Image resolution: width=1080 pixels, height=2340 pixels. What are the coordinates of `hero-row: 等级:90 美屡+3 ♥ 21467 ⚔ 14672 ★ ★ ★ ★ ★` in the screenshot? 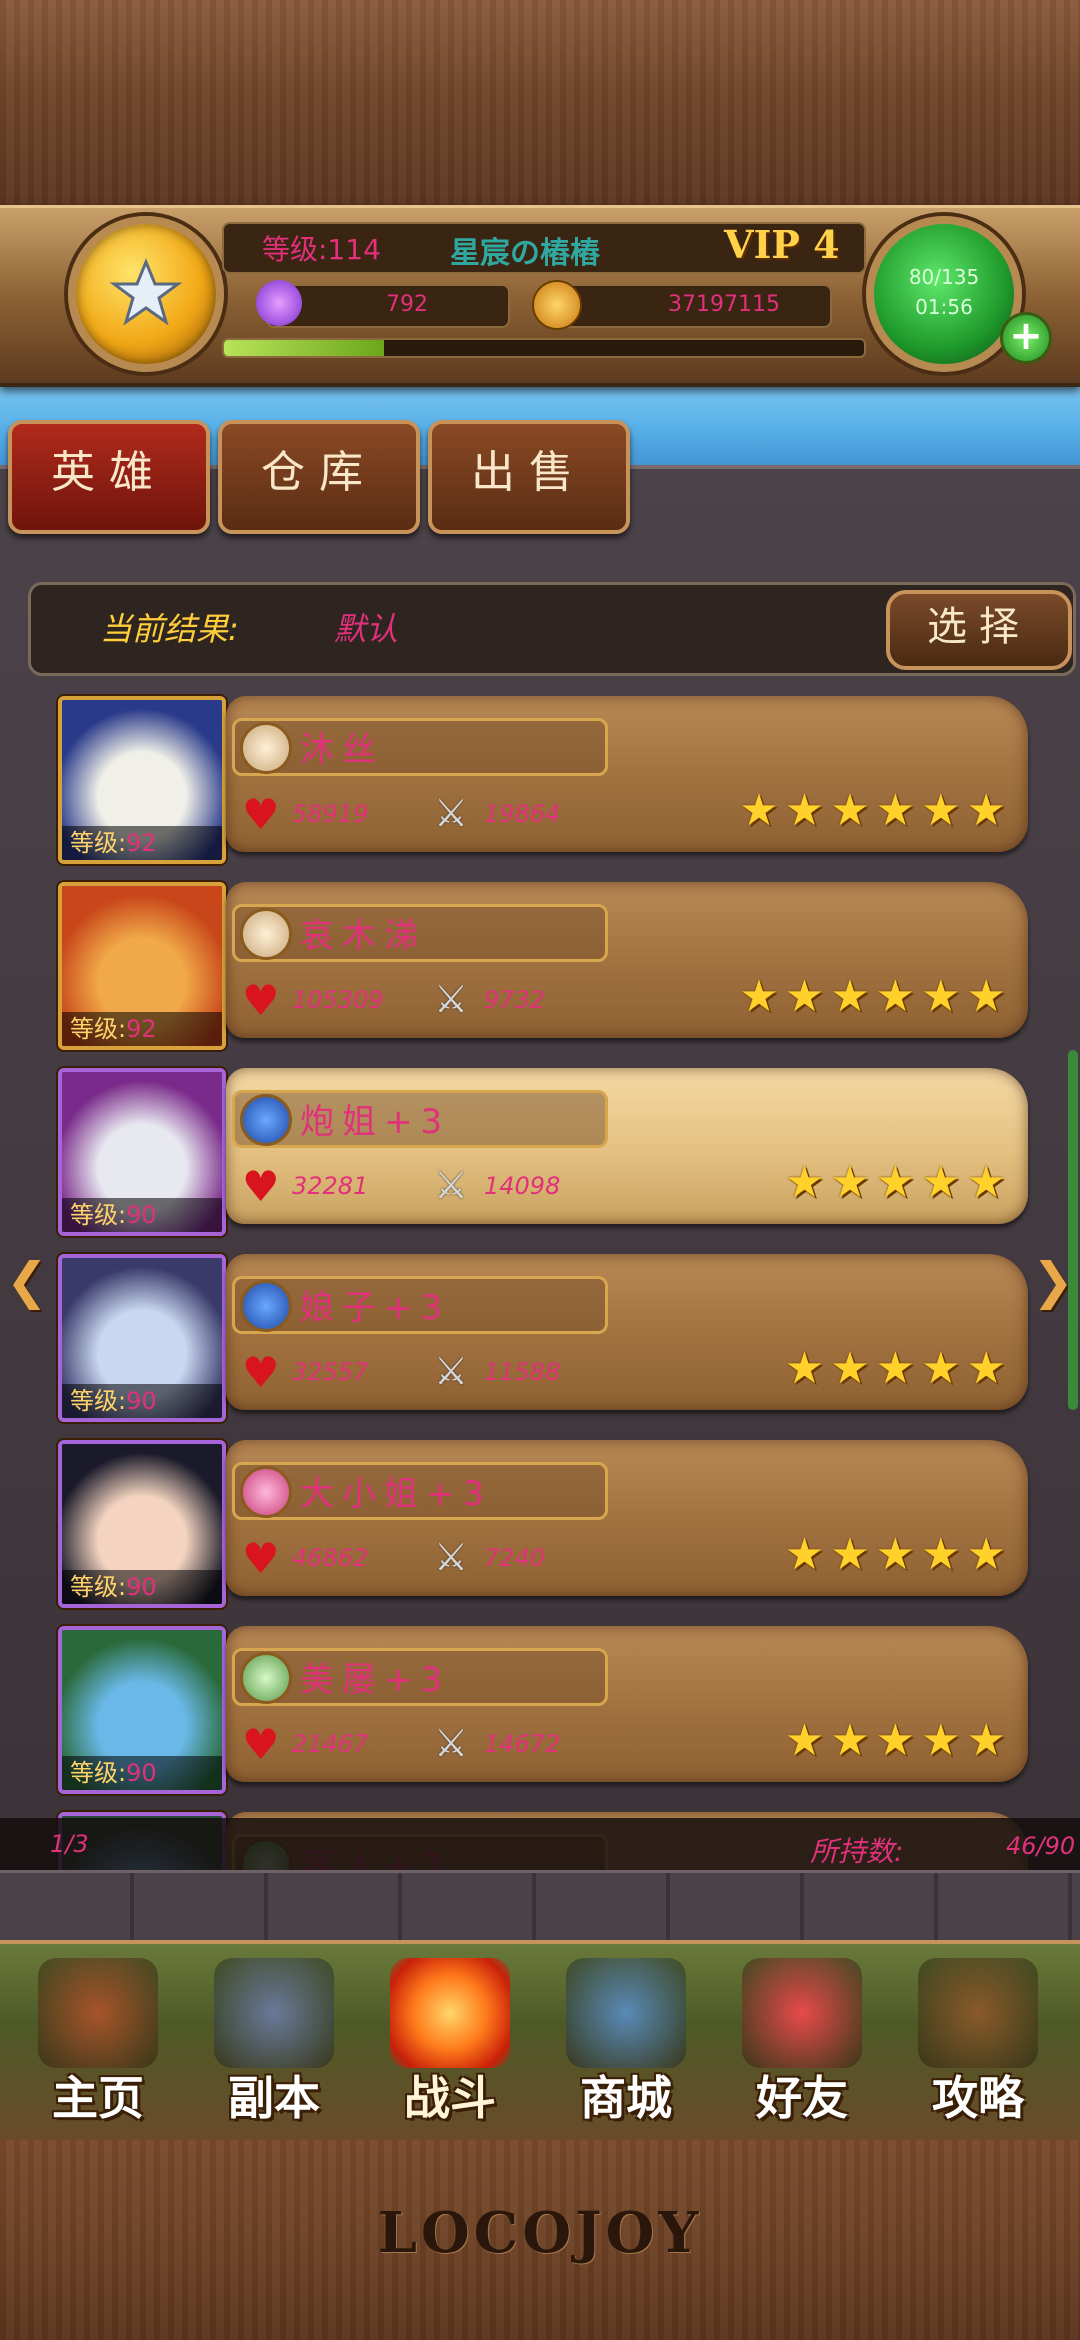 It's located at (543, 1707).